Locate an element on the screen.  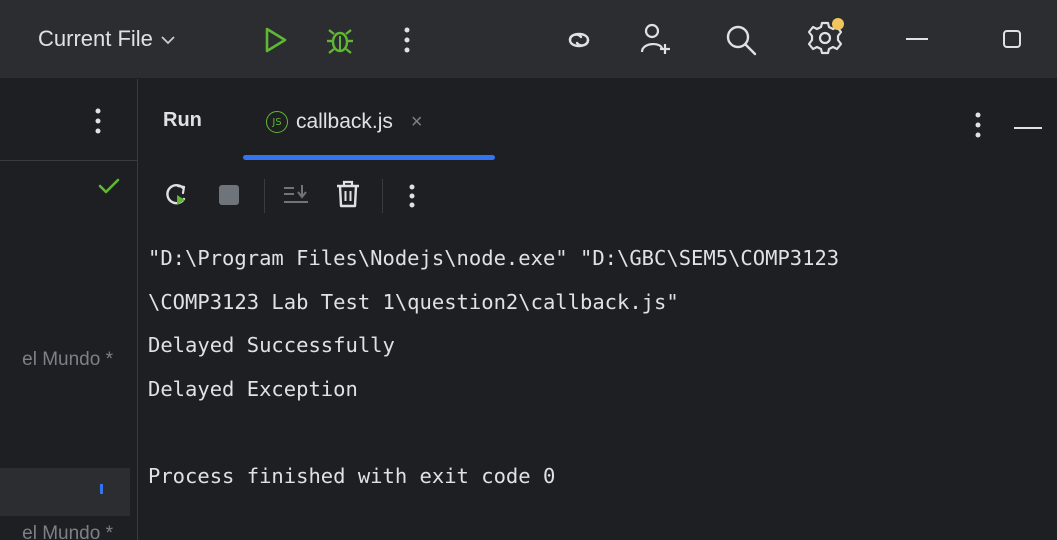
settings-icon is located at coordinates (825, 38).